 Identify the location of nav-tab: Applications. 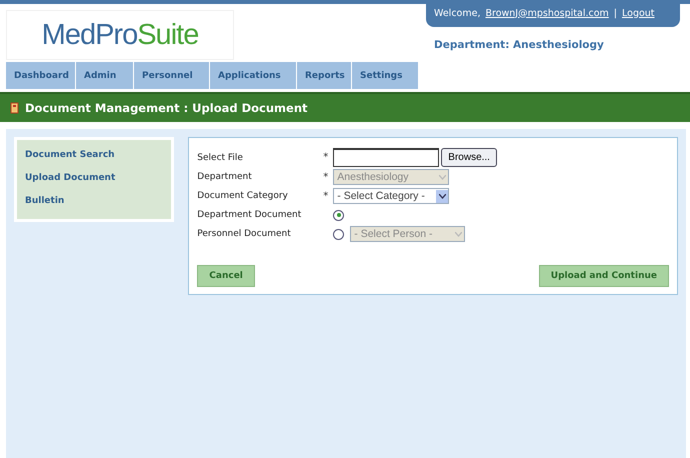
(253, 75).